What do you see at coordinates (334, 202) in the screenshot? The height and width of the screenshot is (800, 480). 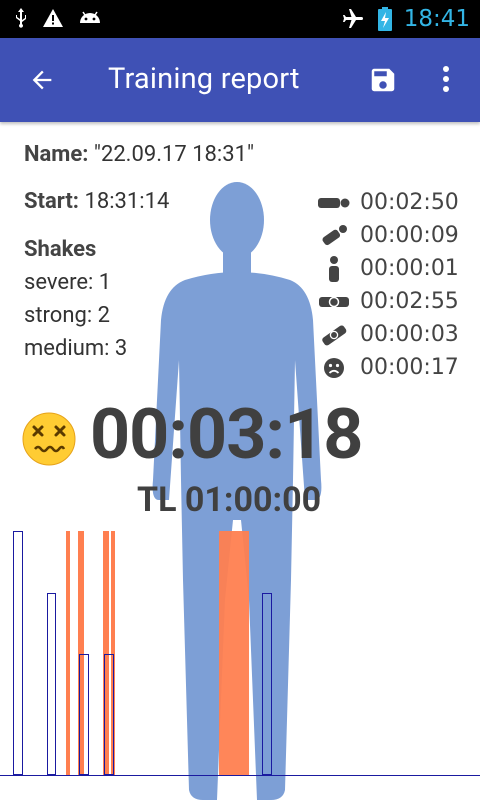 I see `lying-icon` at bounding box center [334, 202].